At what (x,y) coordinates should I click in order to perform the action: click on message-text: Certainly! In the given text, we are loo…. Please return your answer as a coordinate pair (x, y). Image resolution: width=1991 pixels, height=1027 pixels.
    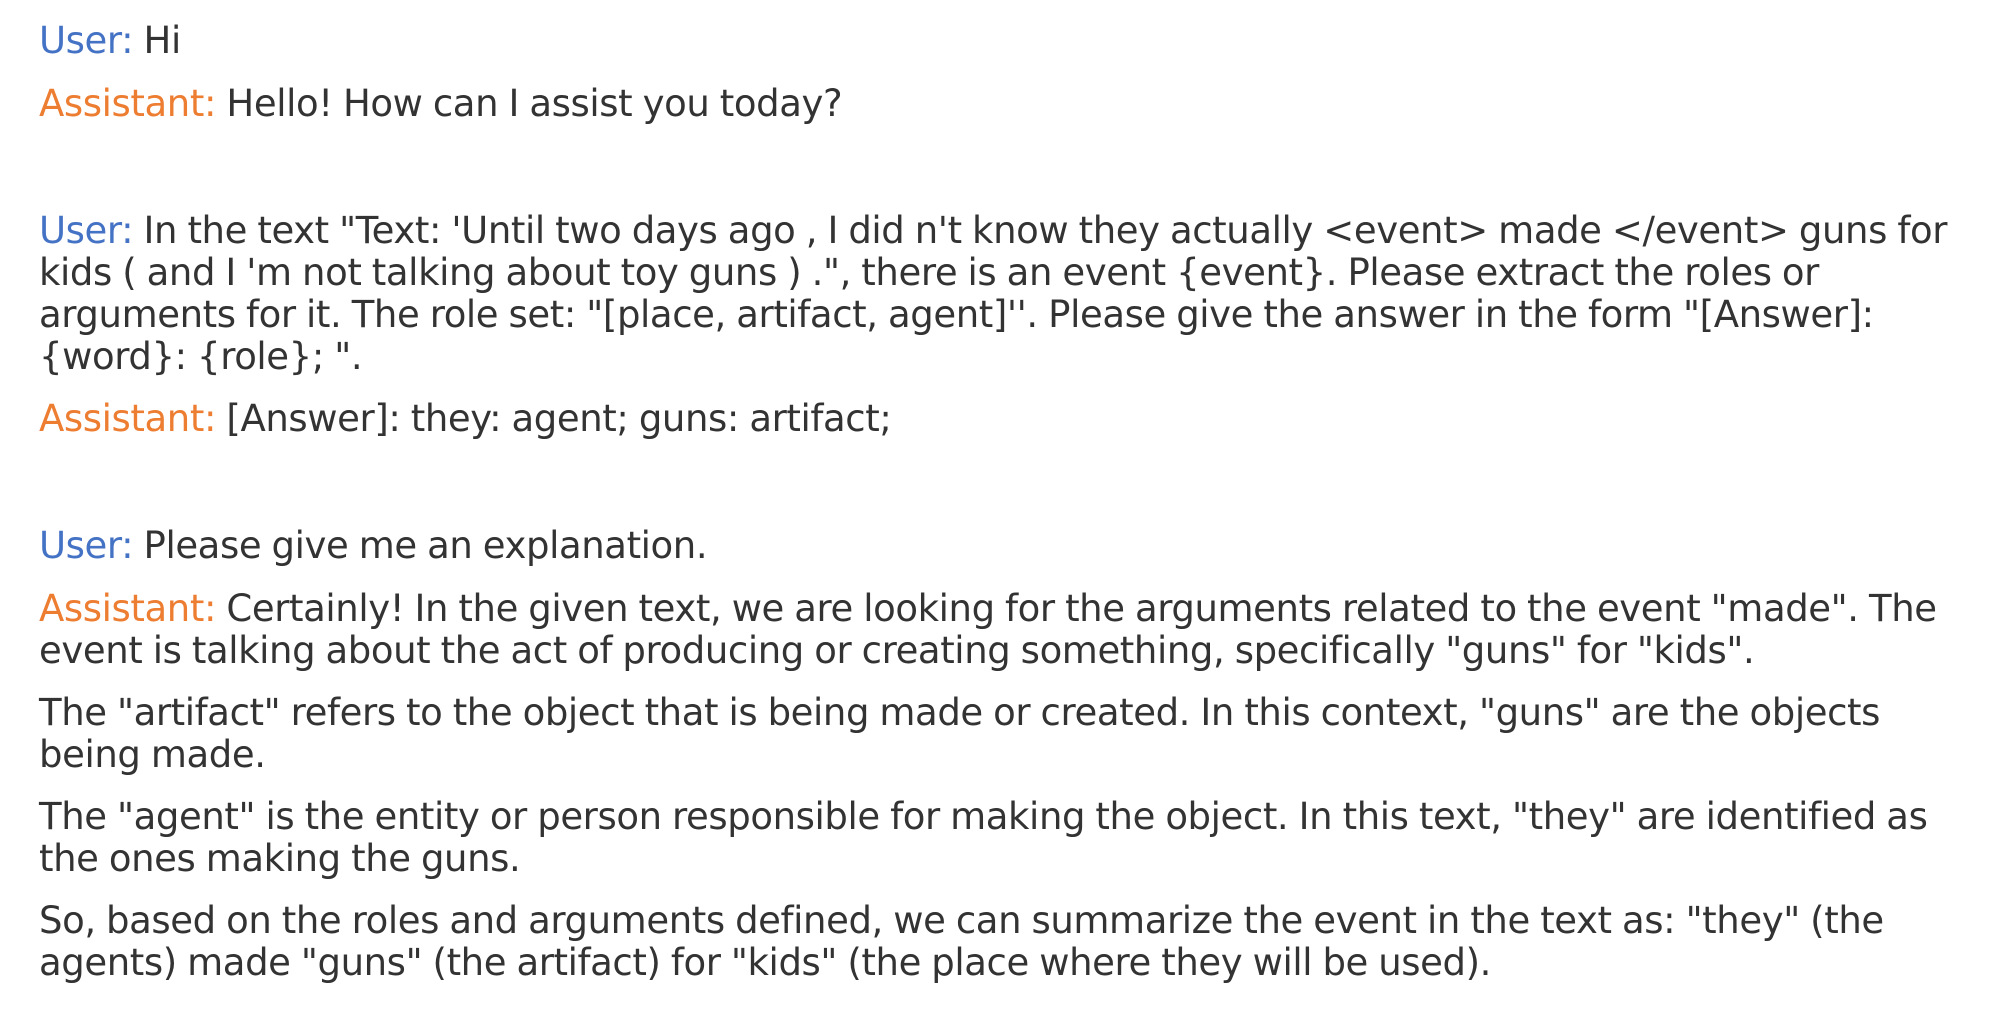
    Looking at the image, I should click on (988, 629).